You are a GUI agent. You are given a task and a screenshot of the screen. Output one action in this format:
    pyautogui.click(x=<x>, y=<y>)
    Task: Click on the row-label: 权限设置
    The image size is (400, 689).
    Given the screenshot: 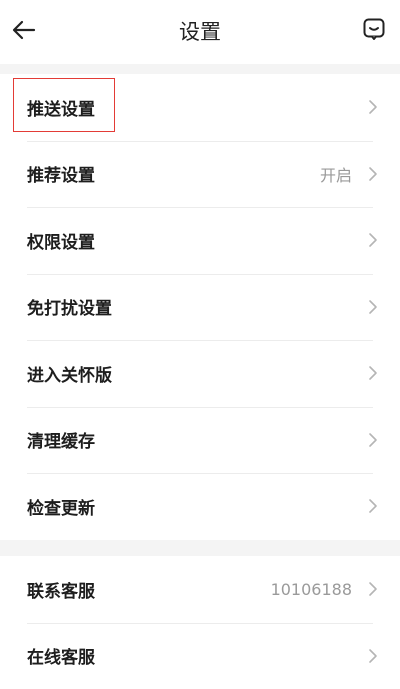 What is the action you would take?
    pyautogui.click(x=61, y=242)
    